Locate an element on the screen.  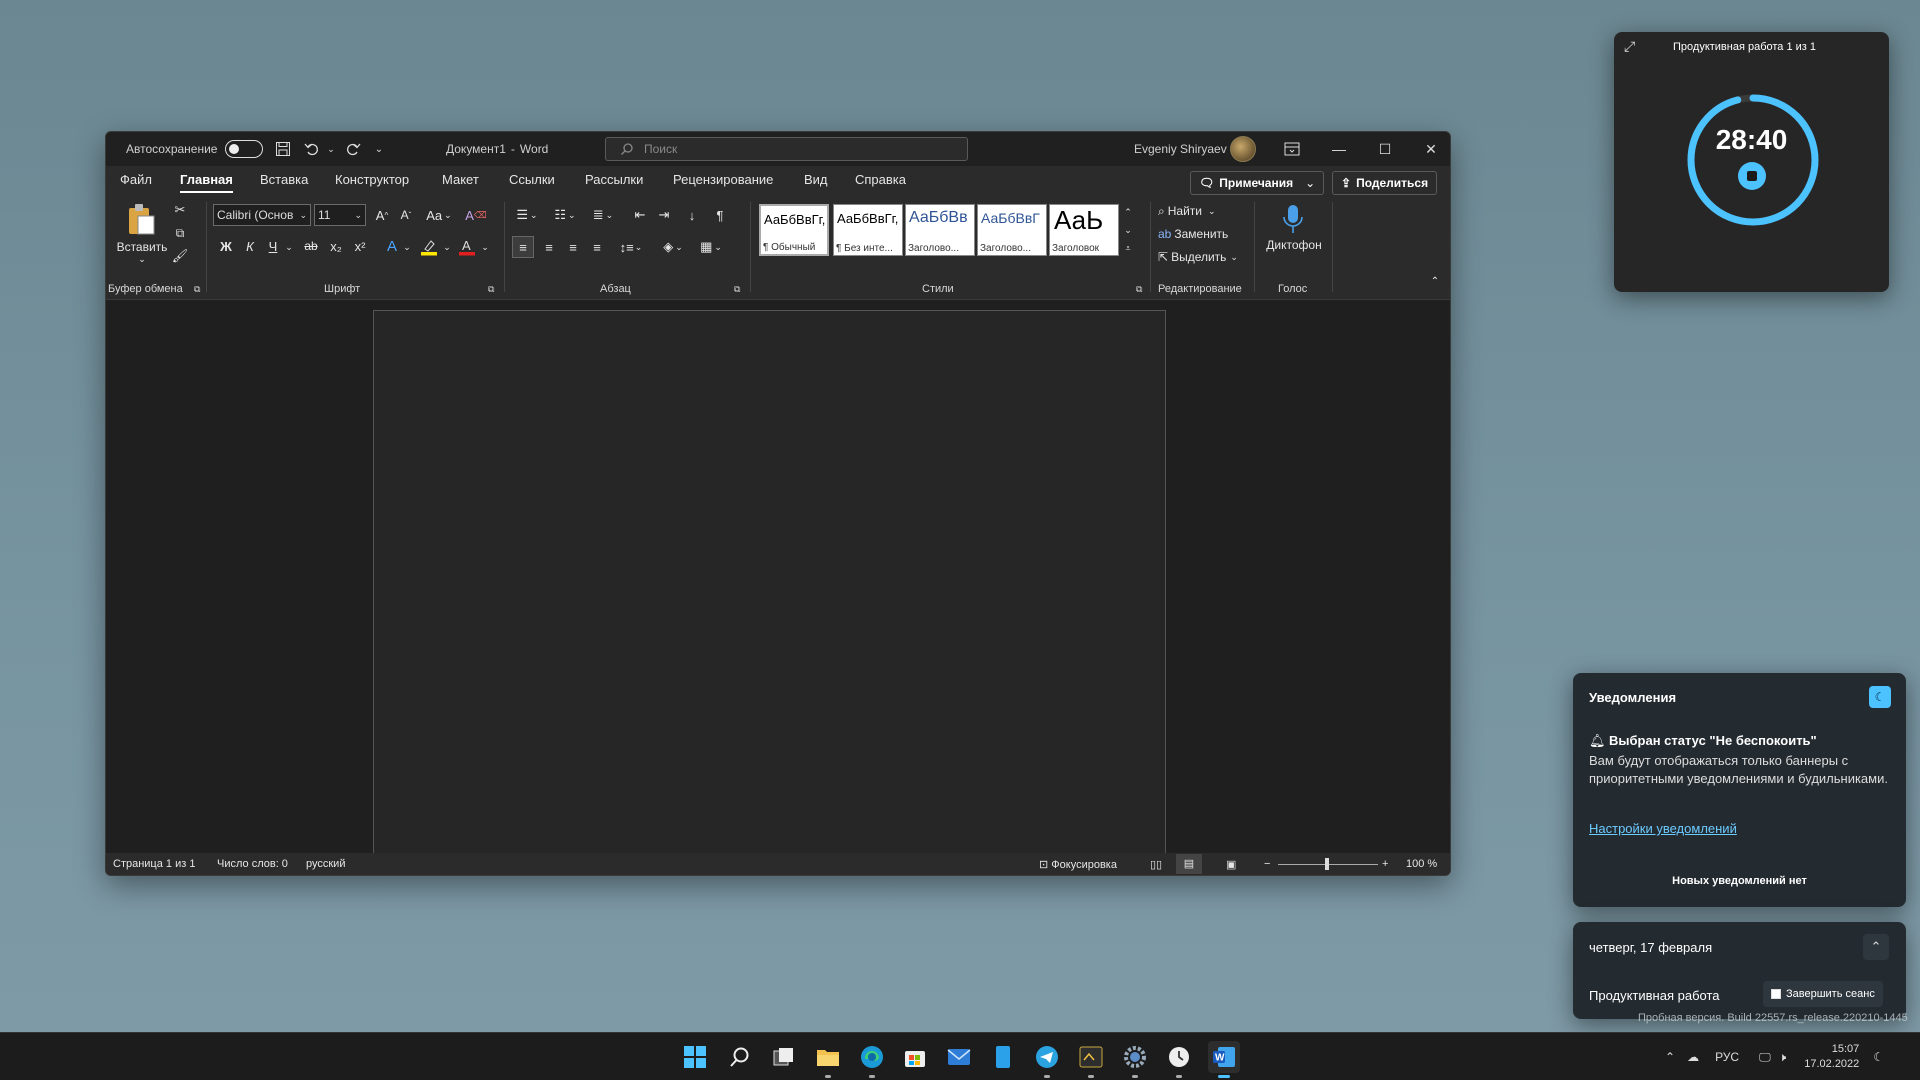
collapse-calendar-icon: ⌃ is located at coordinates (1876, 947).